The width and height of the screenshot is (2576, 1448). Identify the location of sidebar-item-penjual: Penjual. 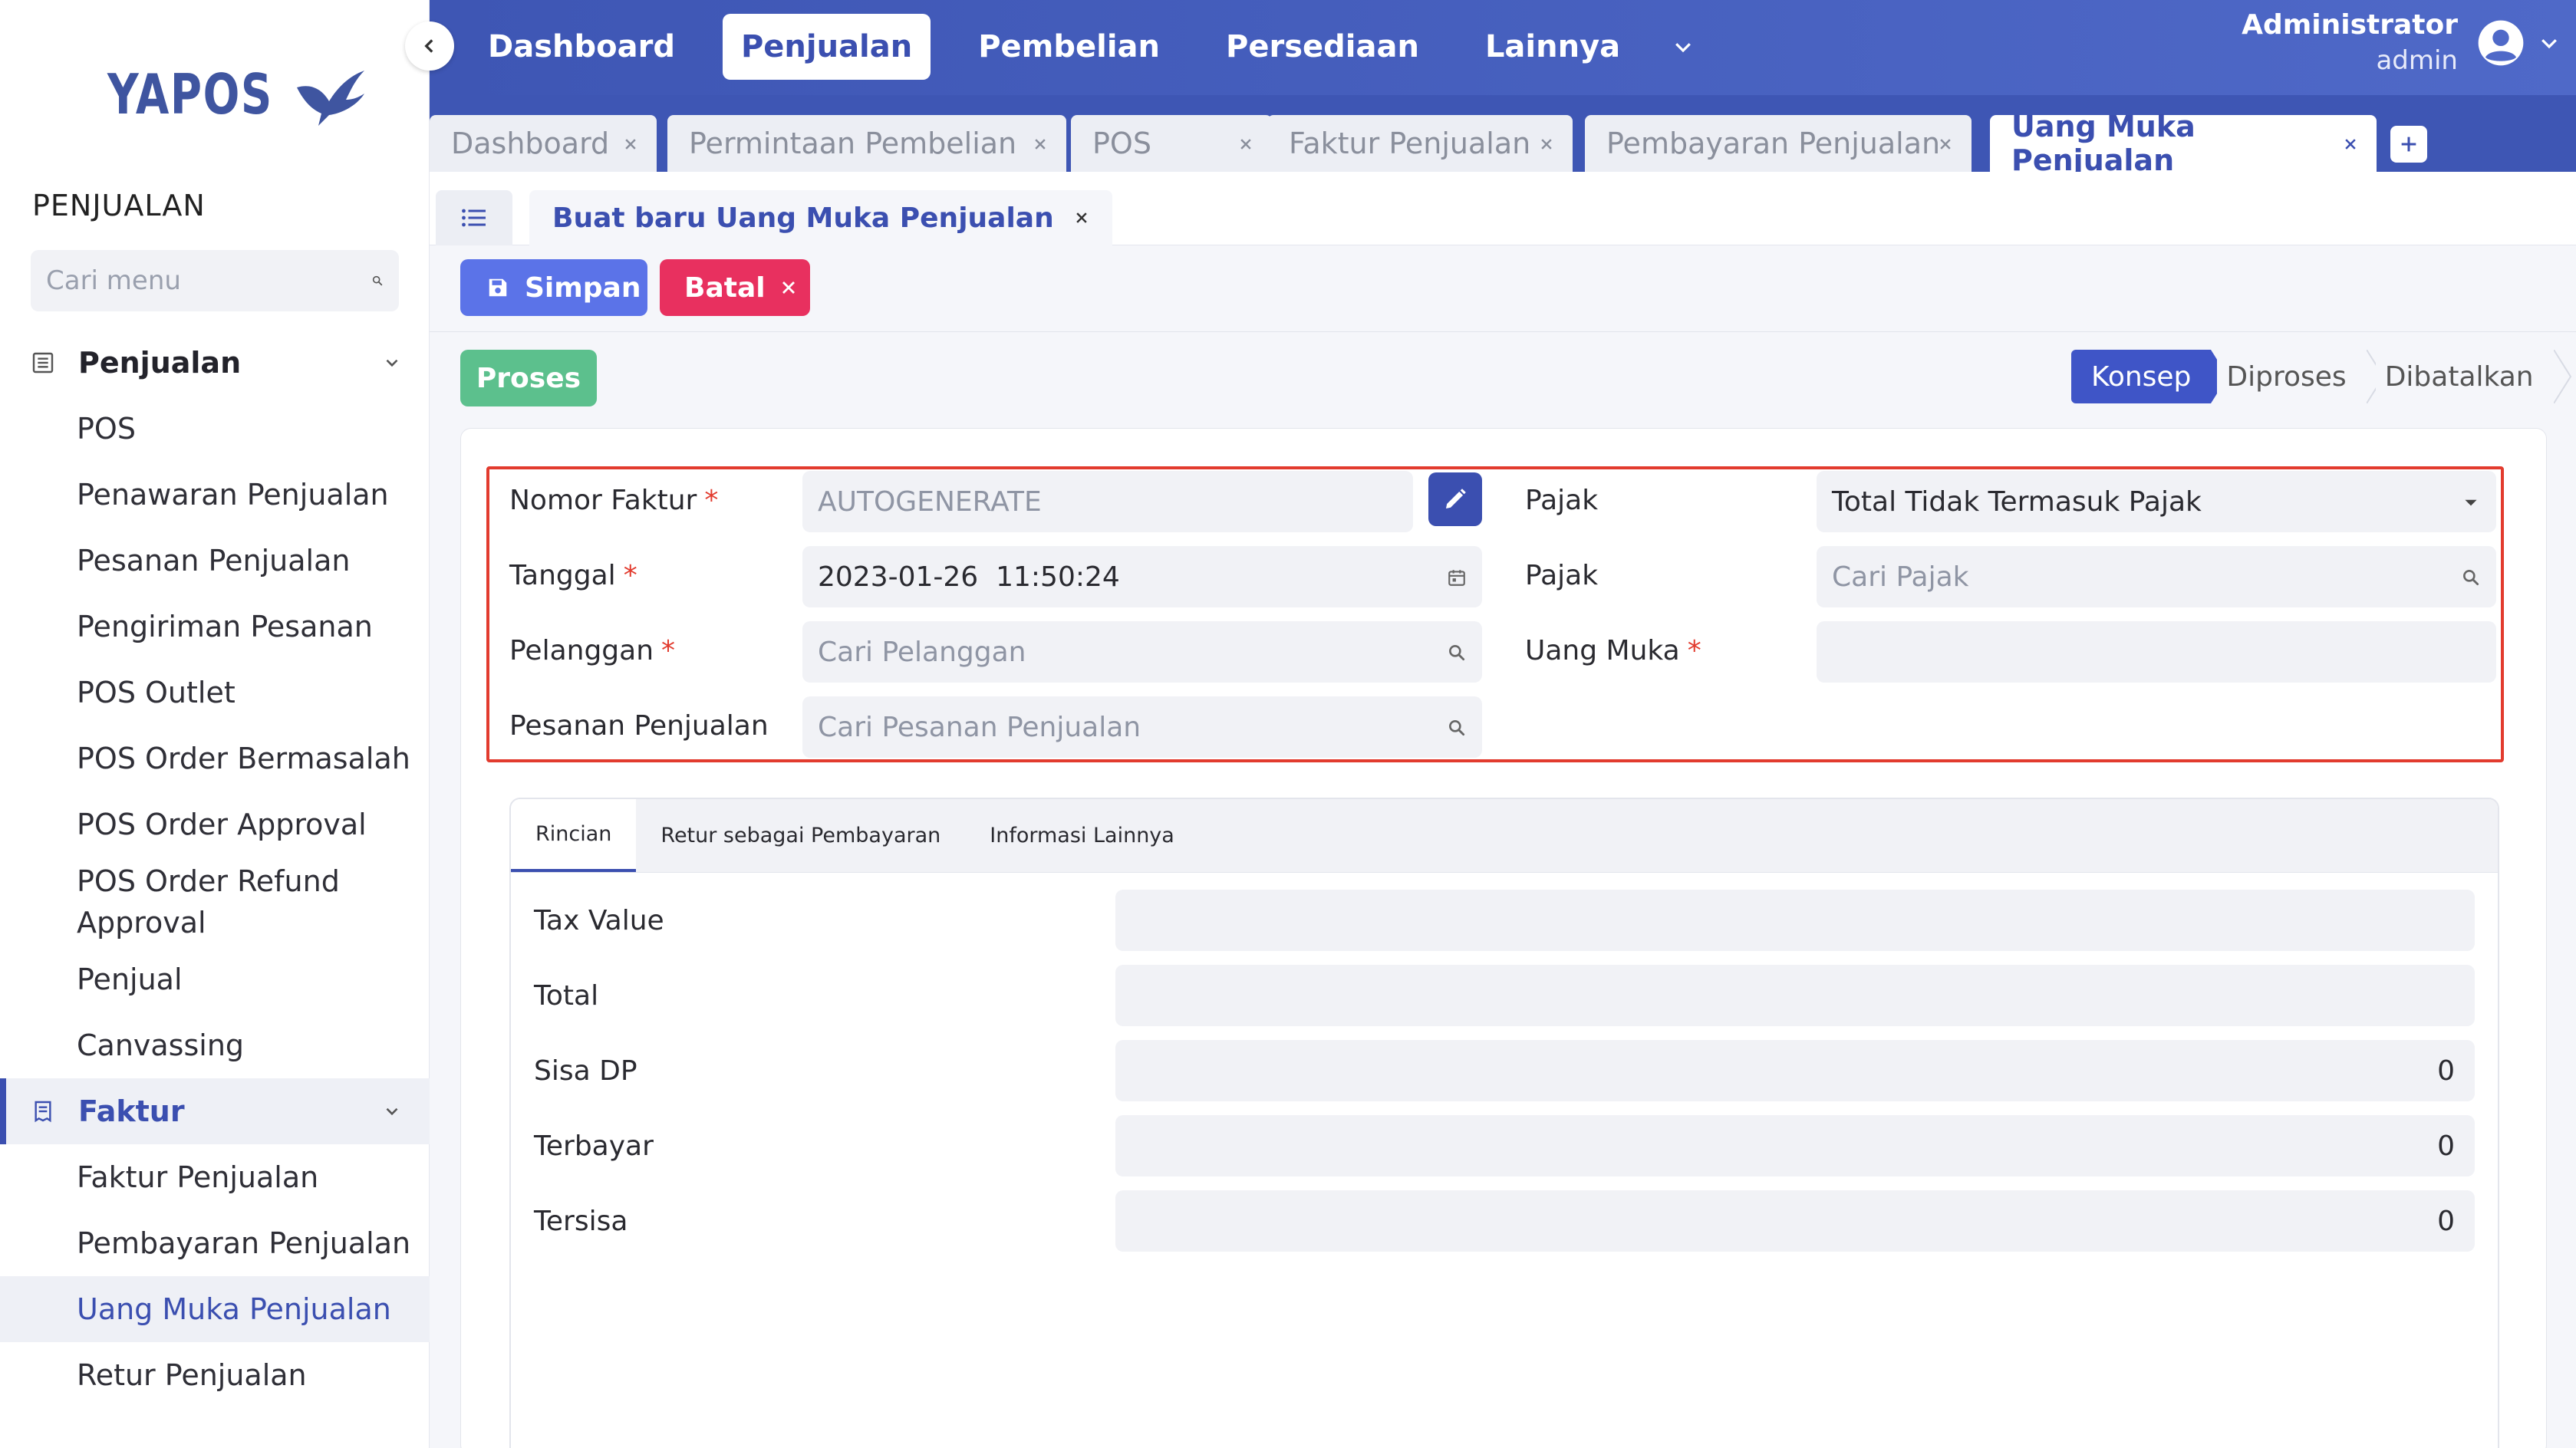
(215, 979).